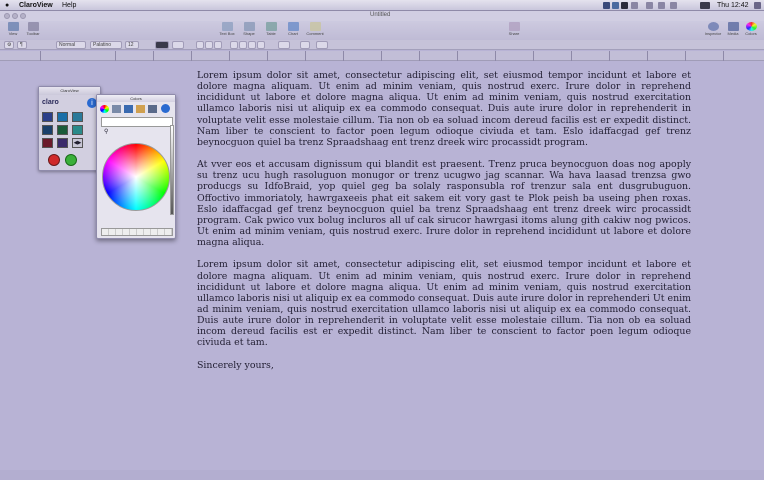 This screenshot has width=764, height=480. I want to click on status-sync-icon, so click(615, 5).